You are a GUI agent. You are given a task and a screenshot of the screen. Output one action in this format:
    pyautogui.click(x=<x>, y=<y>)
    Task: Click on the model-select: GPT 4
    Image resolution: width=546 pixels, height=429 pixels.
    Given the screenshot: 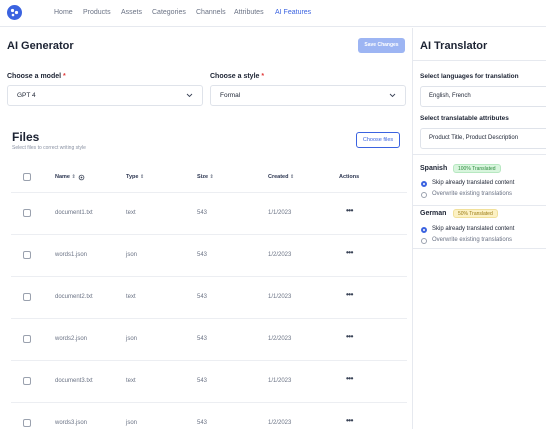 What is the action you would take?
    pyautogui.click(x=105, y=95)
    